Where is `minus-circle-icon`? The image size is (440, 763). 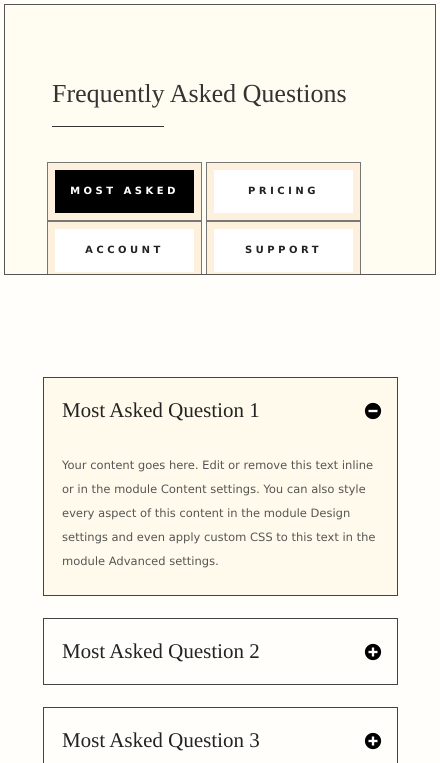 minus-circle-icon is located at coordinates (373, 411).